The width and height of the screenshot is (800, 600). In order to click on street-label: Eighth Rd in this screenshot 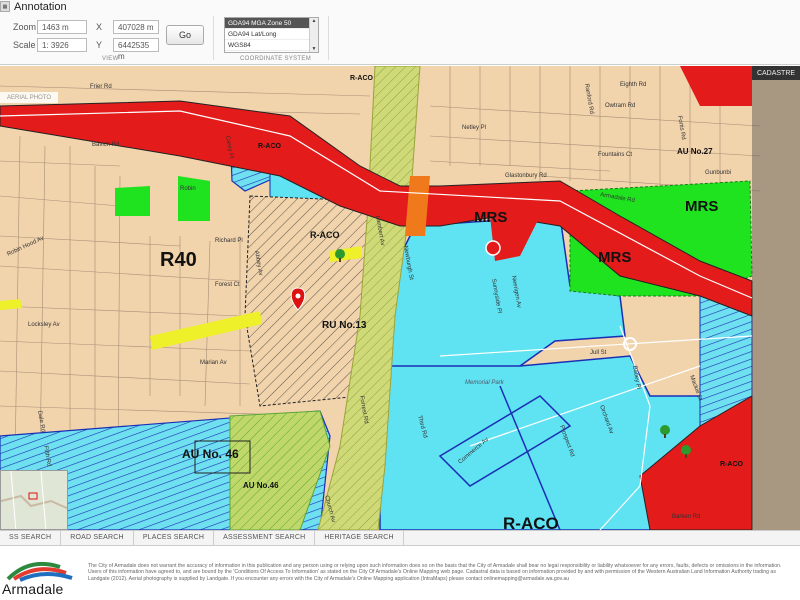, I will do `click(633, 85)`.